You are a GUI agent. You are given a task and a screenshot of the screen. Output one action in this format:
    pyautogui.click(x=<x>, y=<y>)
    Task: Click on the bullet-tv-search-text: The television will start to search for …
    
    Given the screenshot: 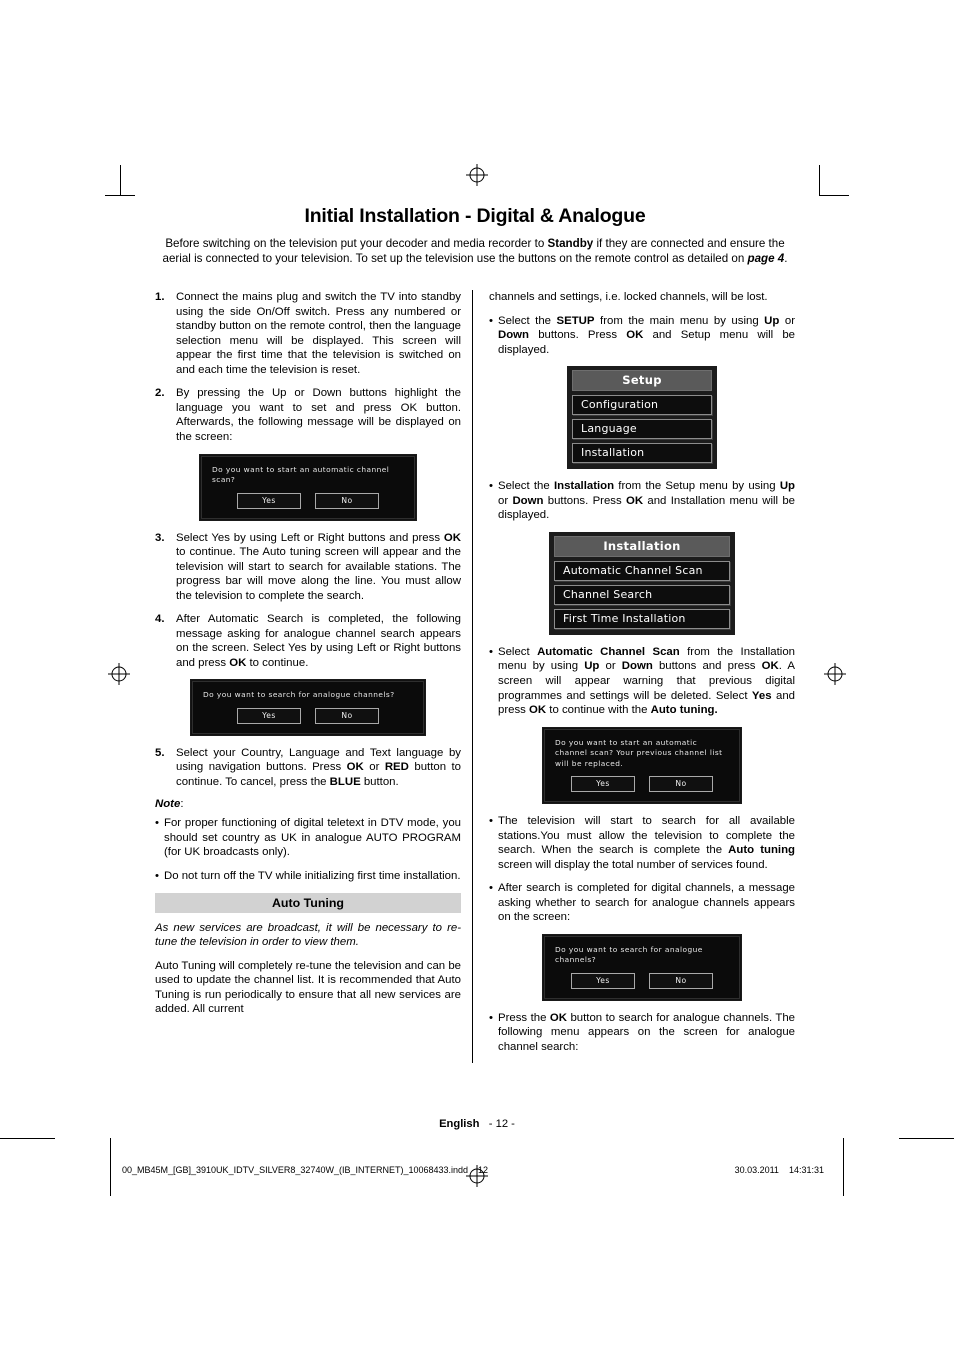 What is the action you would take?
    pyautogui.click(x=646, y=843)
    